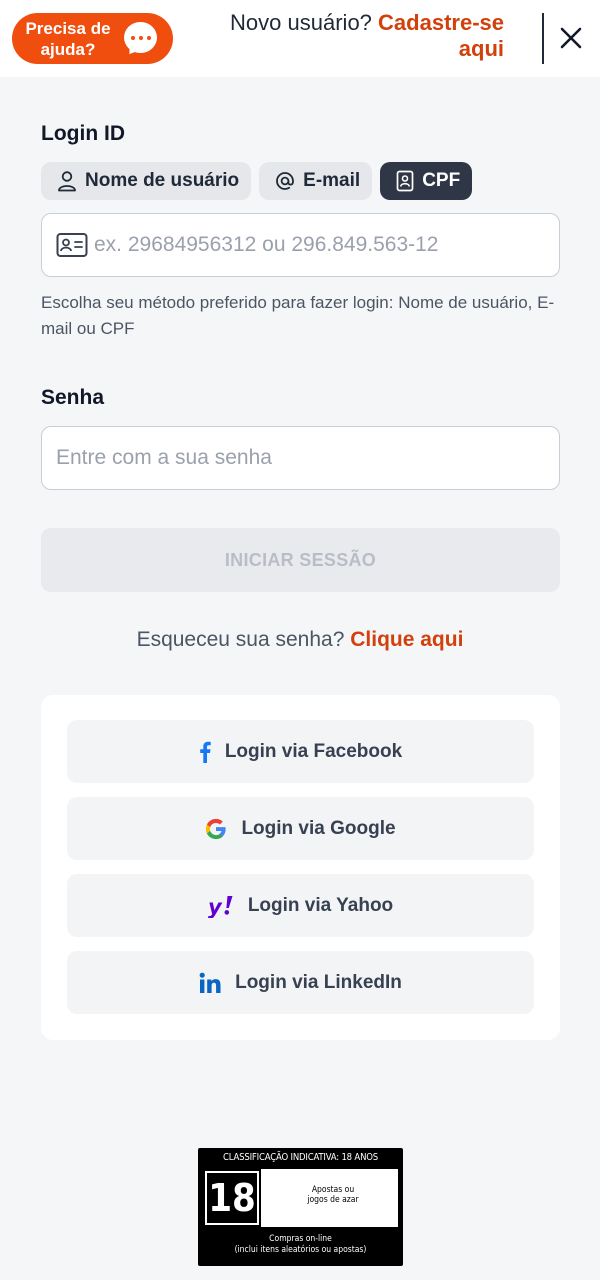  I want to click on tab-username-label: Nome de usuário, so click(162, 180).